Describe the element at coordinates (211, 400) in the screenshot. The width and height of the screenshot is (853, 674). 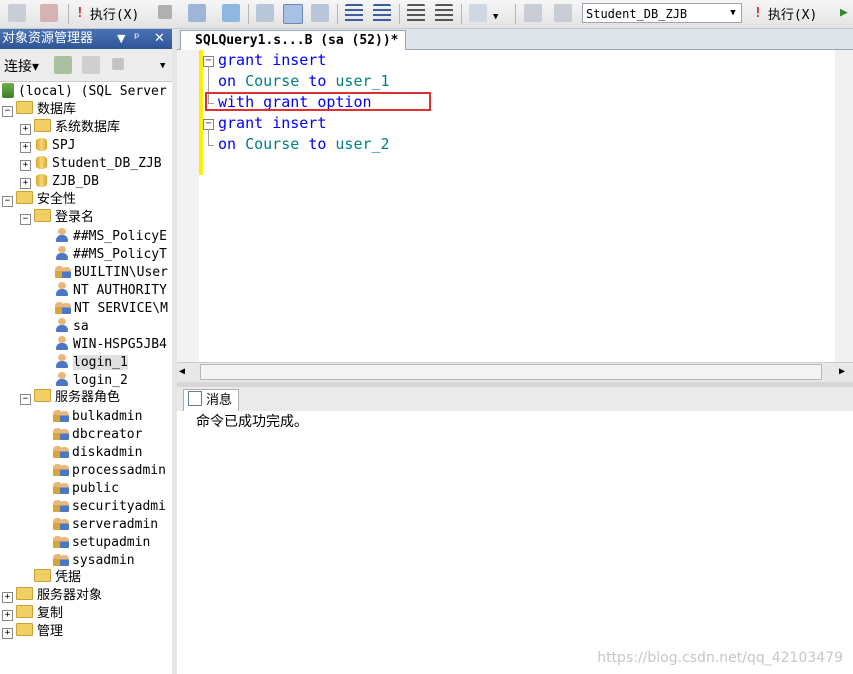
I see `tab-messages: 消息` at that location.